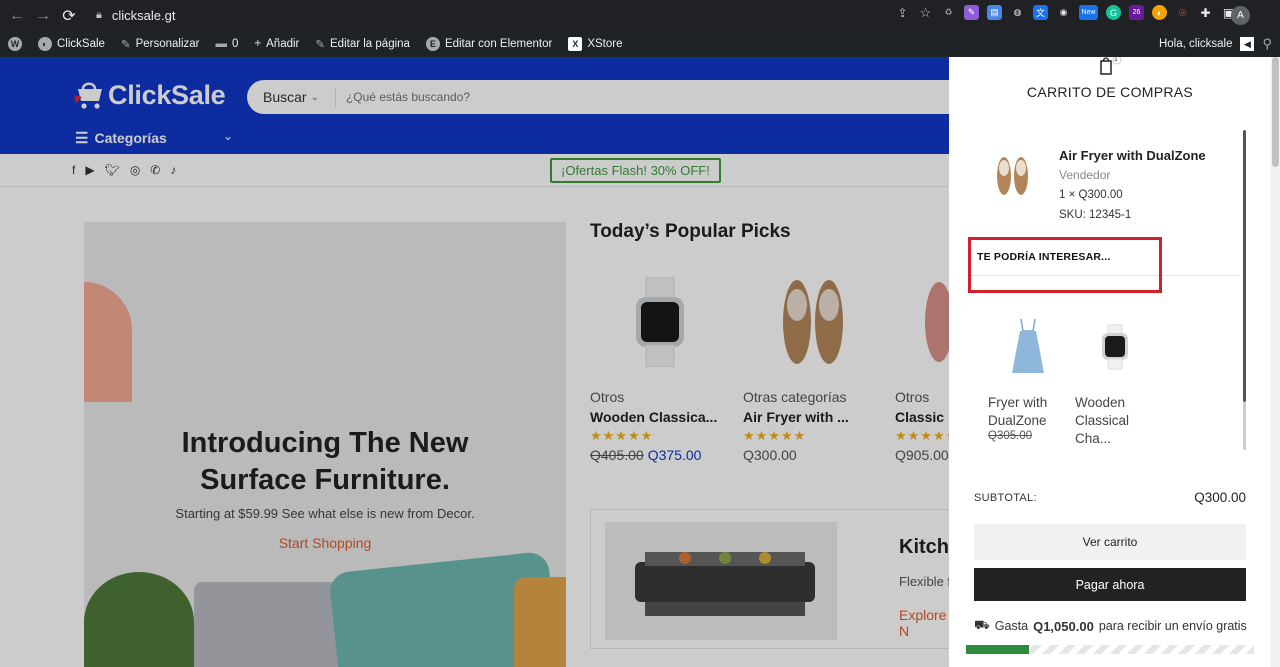 This screenshot has width=1280, height=667. I want to click on cart-item-quantity: 1 × Q300.00, so click(1091, 195).